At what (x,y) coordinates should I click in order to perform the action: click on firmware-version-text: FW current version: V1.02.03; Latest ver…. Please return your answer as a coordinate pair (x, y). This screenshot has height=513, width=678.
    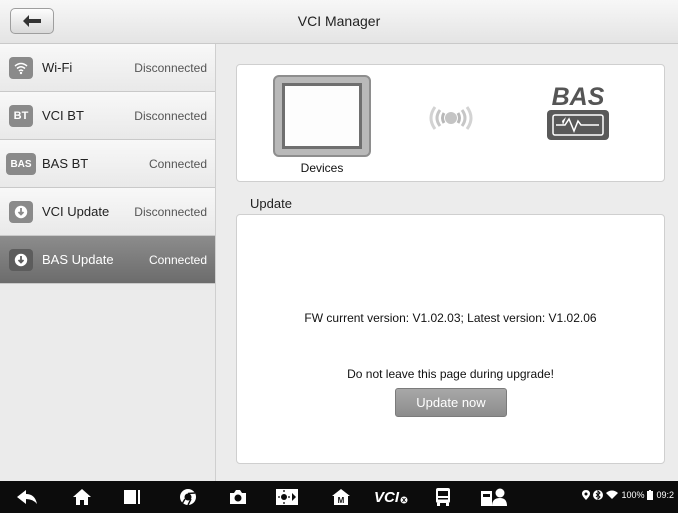
    Looking at the image, I should click on (450, 318).